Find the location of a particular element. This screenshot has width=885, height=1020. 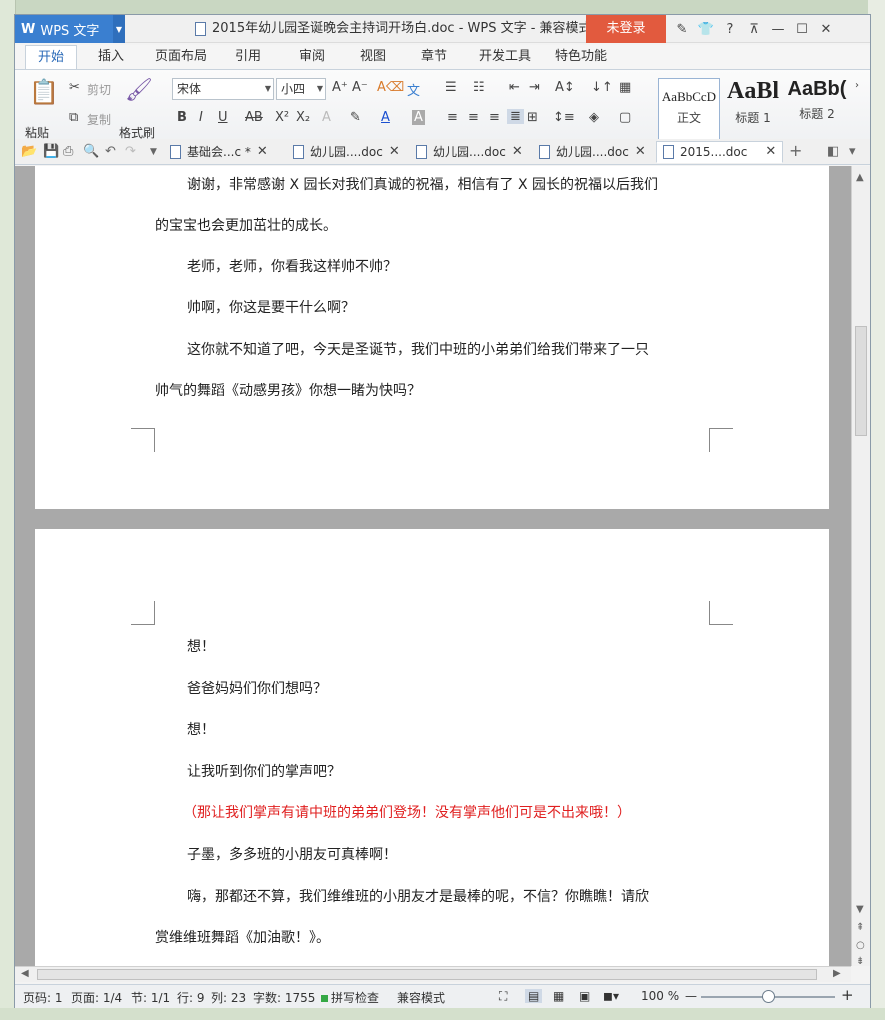

copy-icon: ⧉ is located at coordinates (73, 117).